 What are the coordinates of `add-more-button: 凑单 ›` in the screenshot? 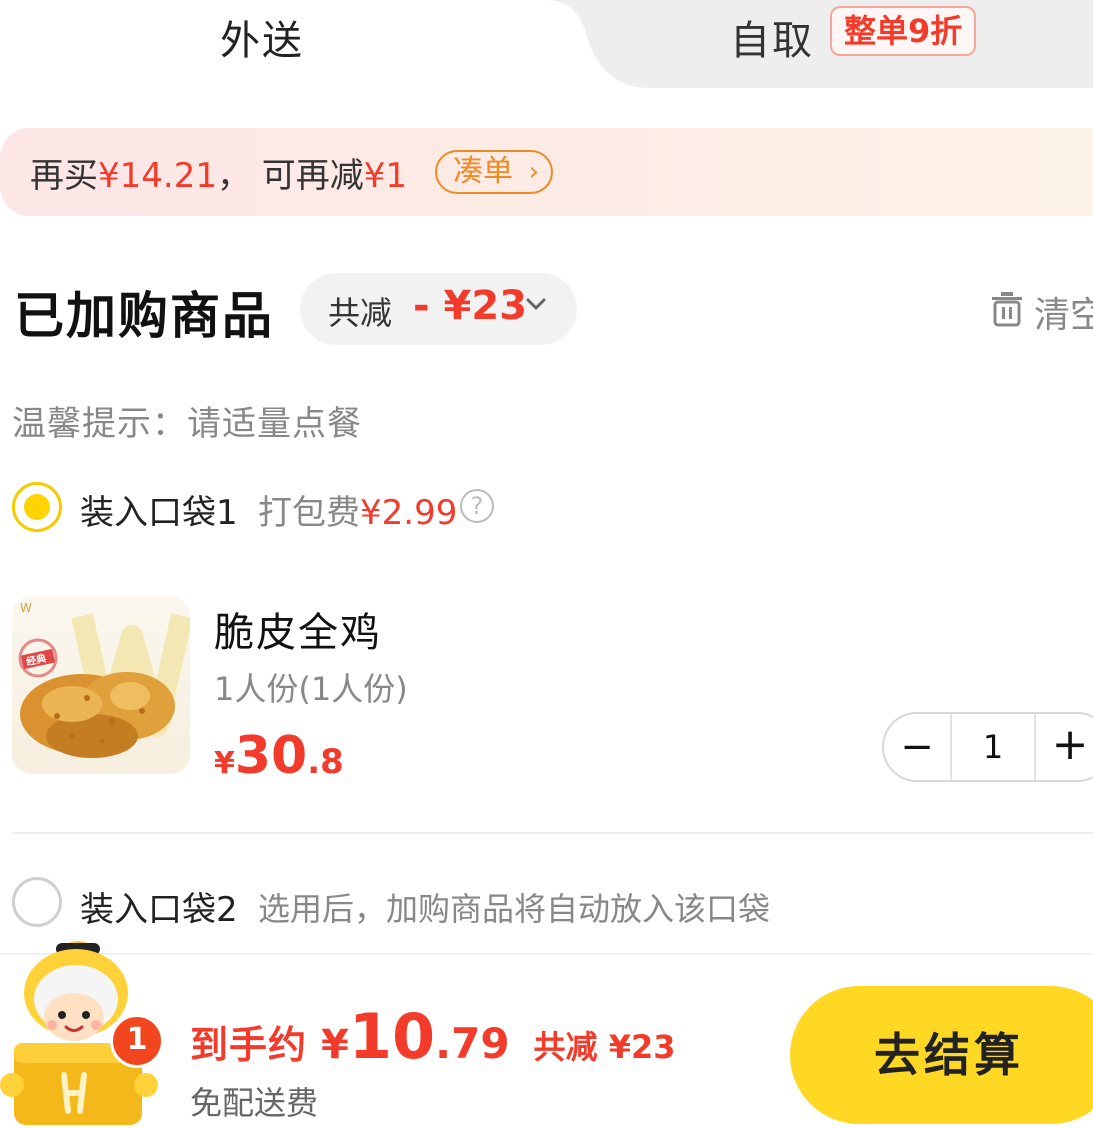 It's located at (494, 172).